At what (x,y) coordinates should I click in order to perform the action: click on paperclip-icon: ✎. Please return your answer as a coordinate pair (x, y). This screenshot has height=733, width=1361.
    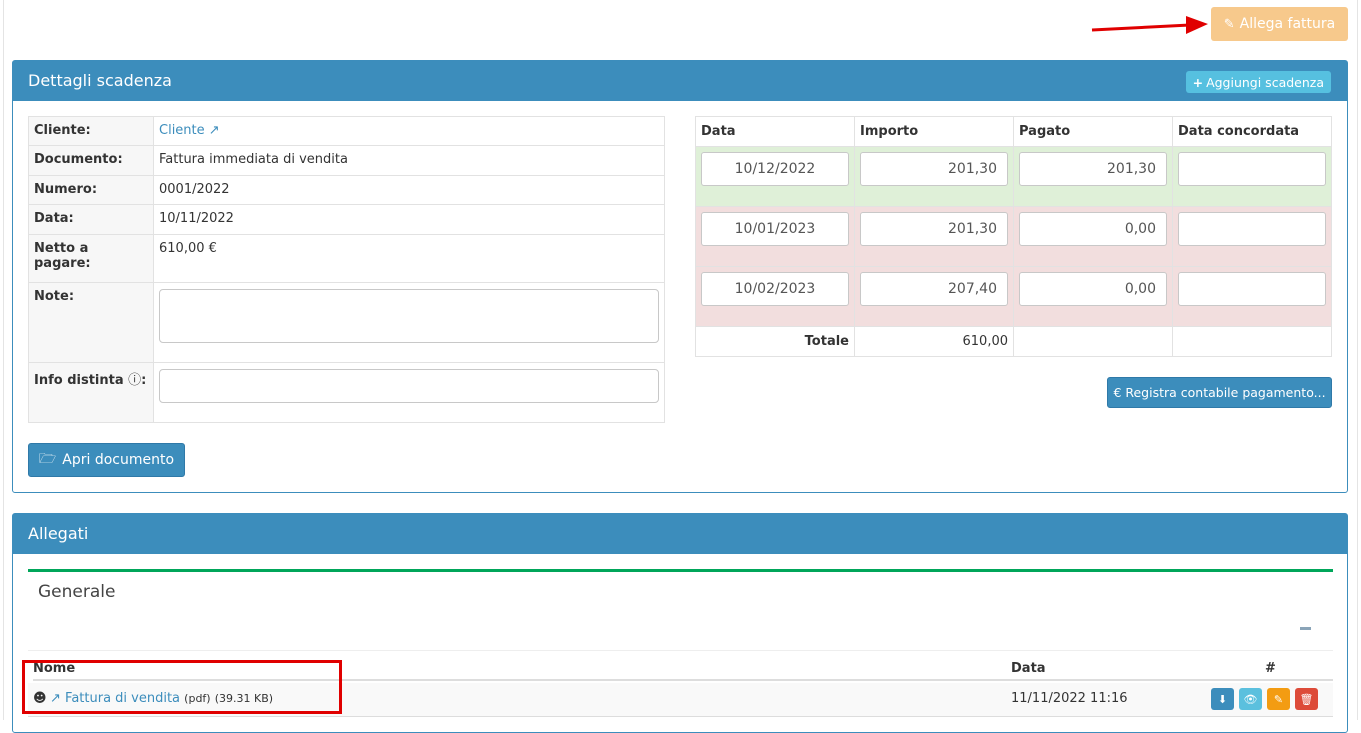
    Looking at the image, I should click on (1229, 24).